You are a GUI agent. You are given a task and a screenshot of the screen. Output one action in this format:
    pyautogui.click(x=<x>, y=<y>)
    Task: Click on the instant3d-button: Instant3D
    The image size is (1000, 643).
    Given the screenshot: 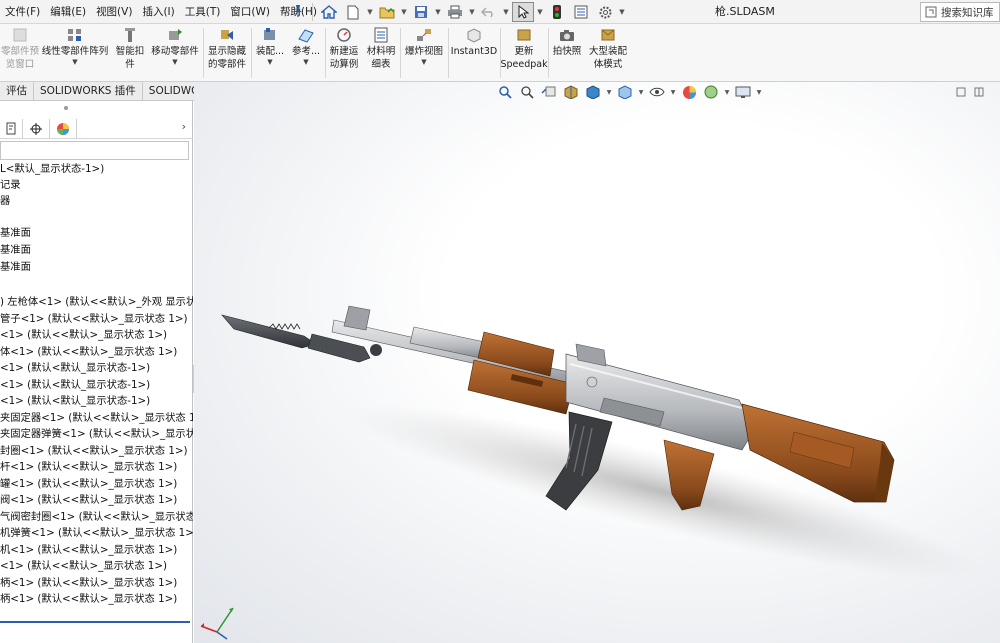 What is the action you would take?
    pyautogui.click(x=474, y=42)
    